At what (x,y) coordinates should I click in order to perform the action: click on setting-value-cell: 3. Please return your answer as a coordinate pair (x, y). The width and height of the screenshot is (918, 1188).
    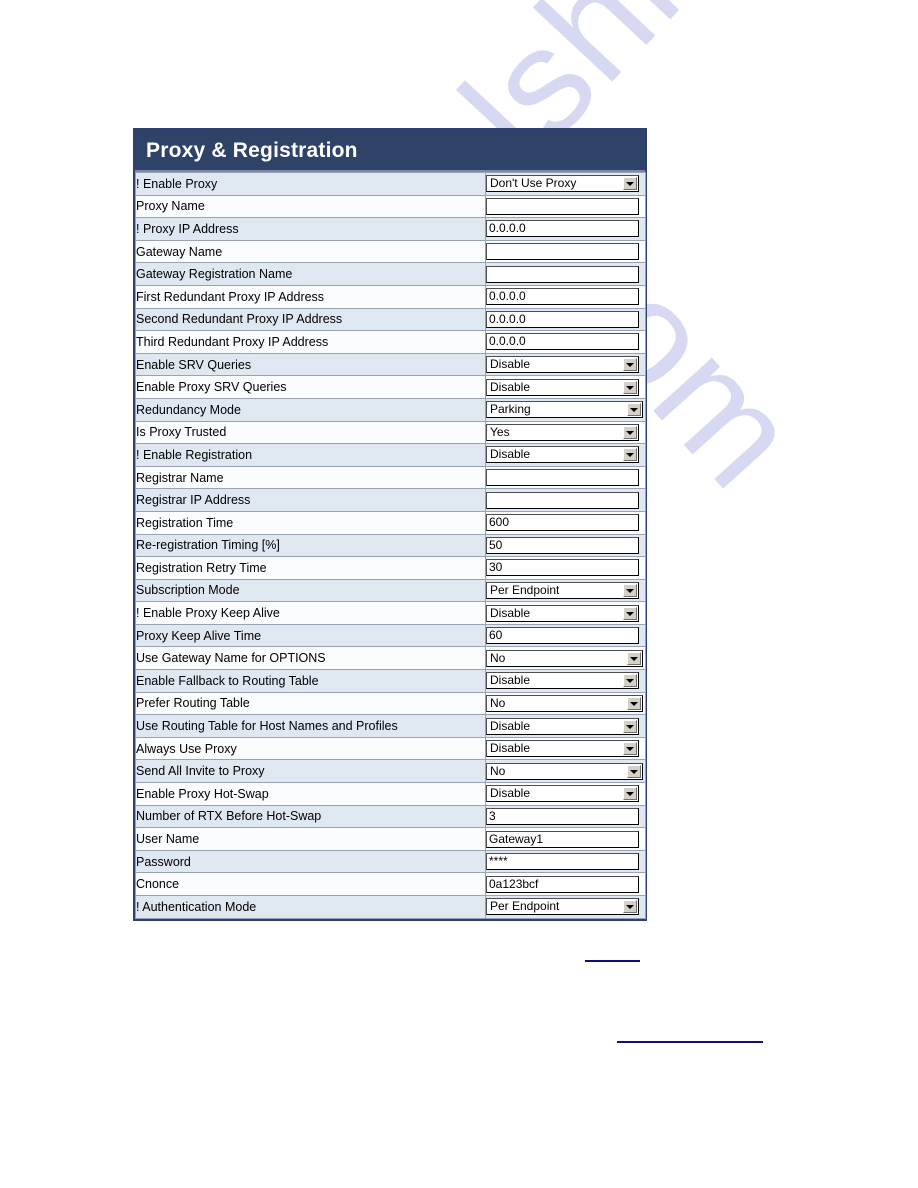
    Looking at the image, I should click on (565, 816).